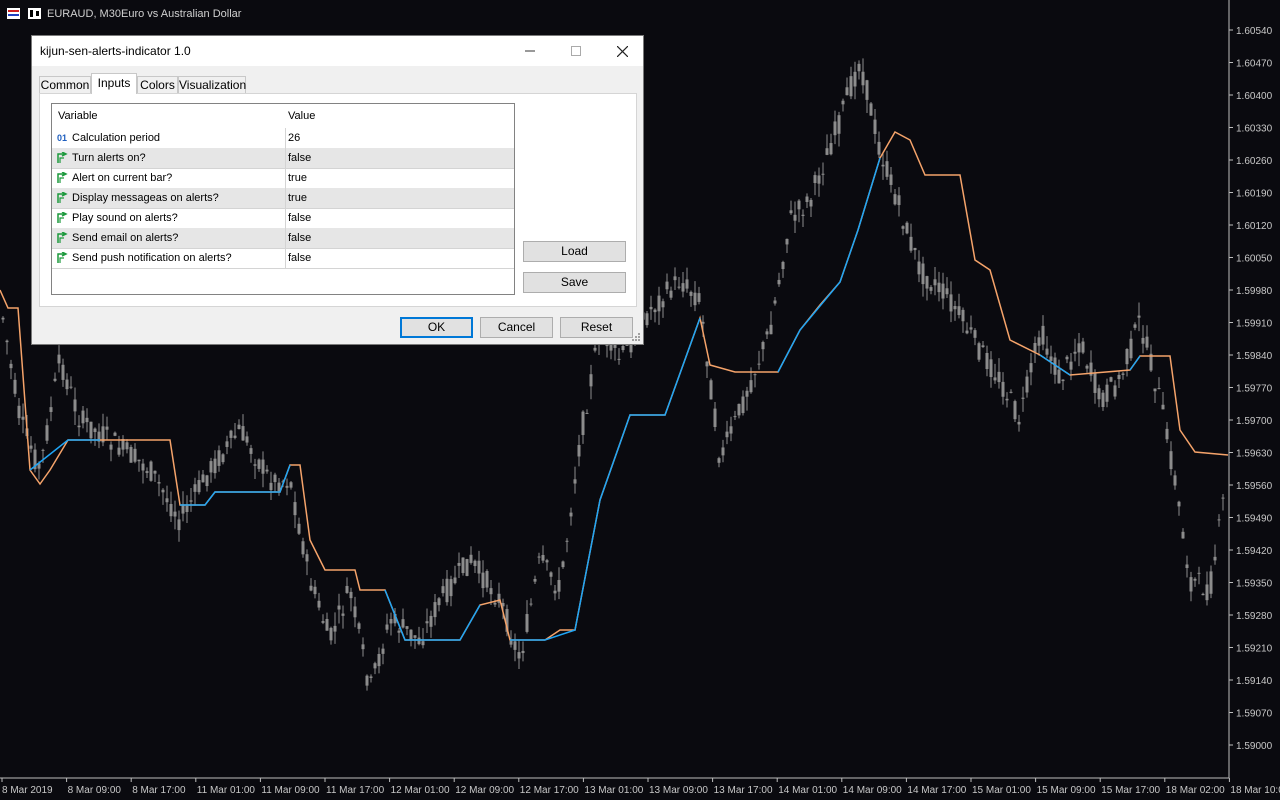  Describe the element at coordinates (484, 790) in the screenshot. I see `time-label: 12 Mar 09:00` at that location.